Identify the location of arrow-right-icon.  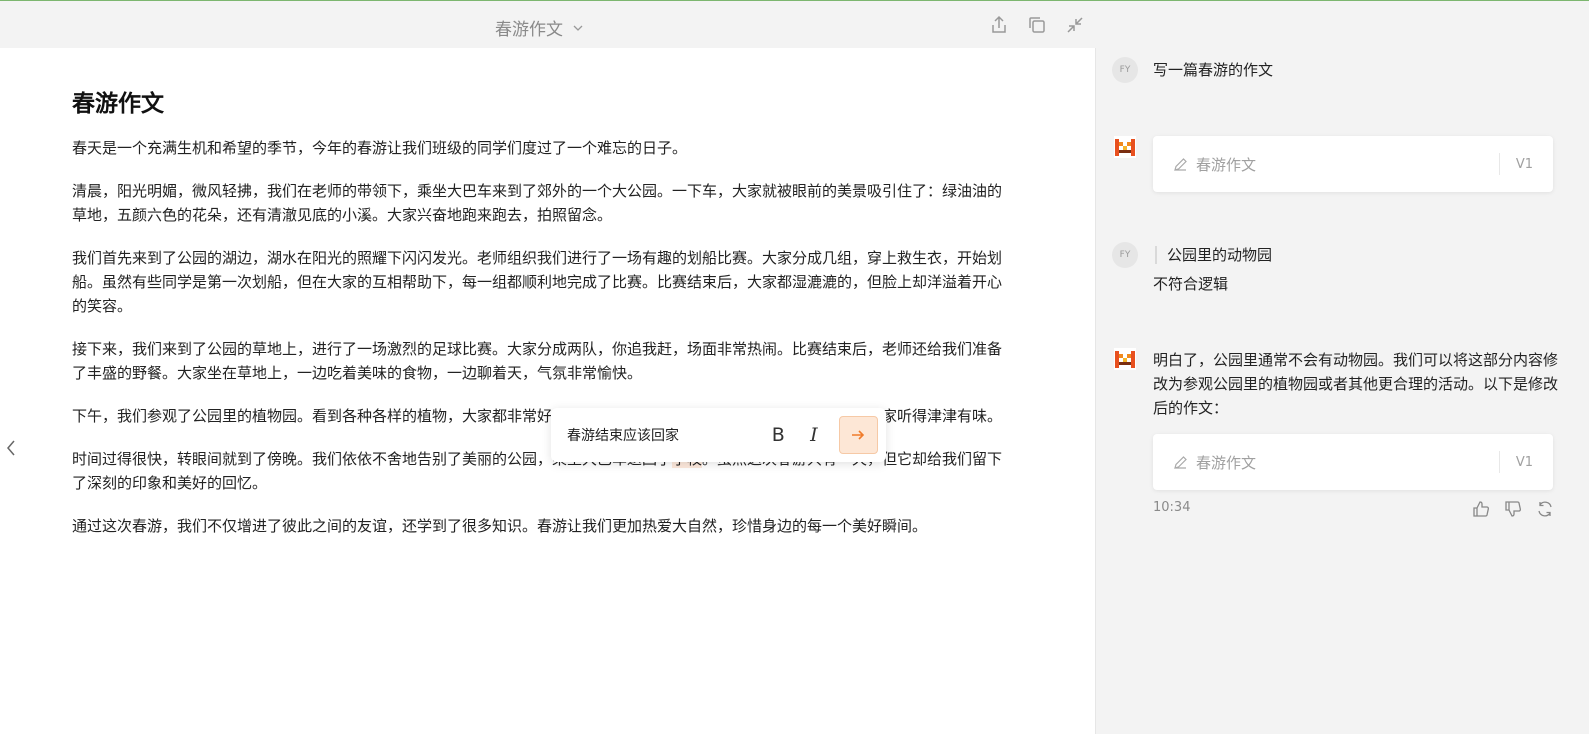
(858, 435).